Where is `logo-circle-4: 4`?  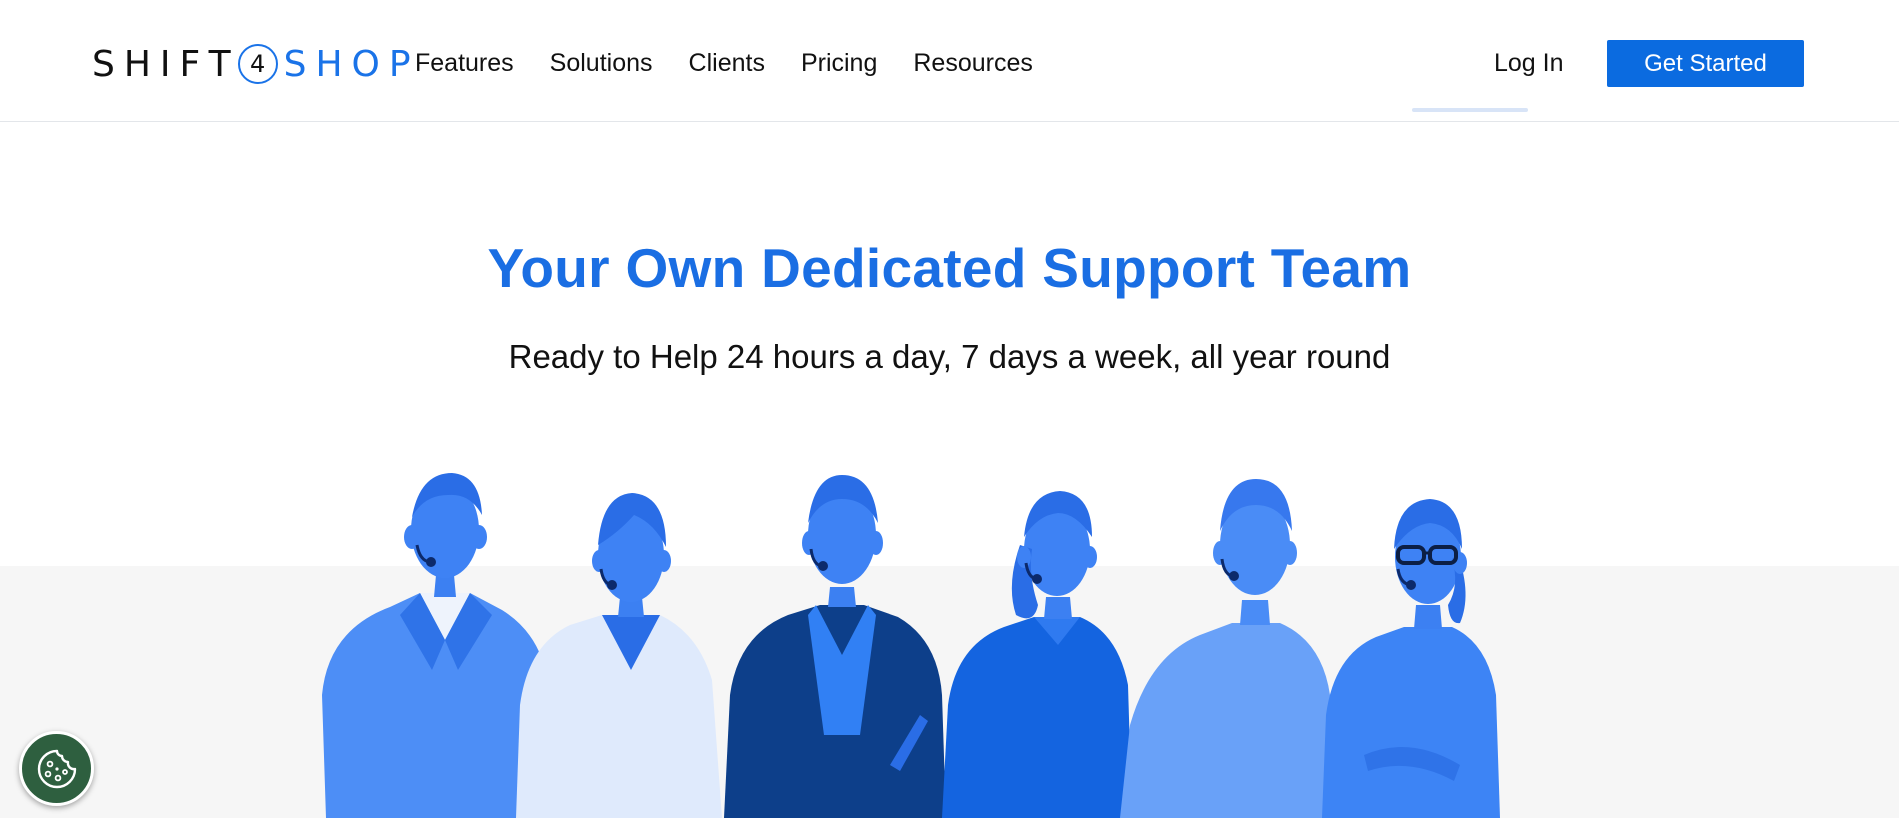 logo-circle-4: 4 is located at coordinates (257, 64).